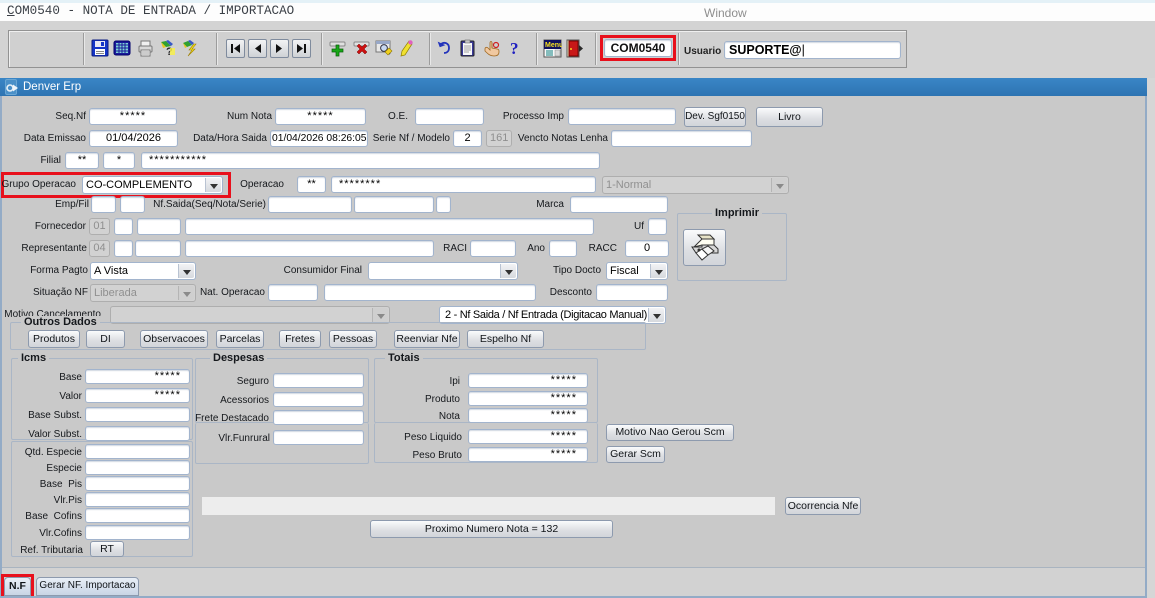  I want to click on svg-text: Menu, so click(553, 45).